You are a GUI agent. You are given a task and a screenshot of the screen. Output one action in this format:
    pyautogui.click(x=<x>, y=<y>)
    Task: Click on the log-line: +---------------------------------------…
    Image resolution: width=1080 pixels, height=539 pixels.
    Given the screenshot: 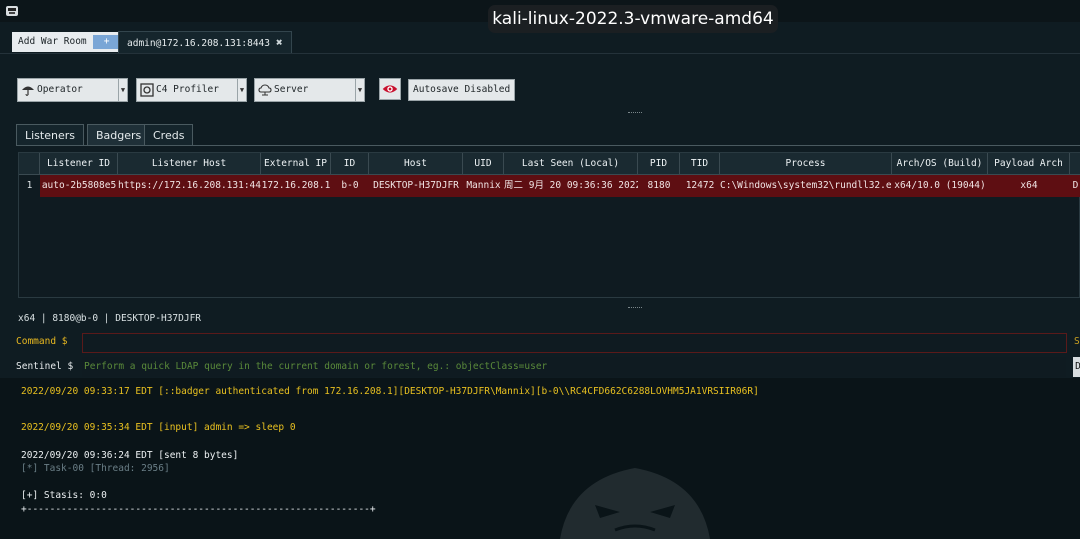 What is the action you would take?
    pyautogui.click(x=198, y=509)
    